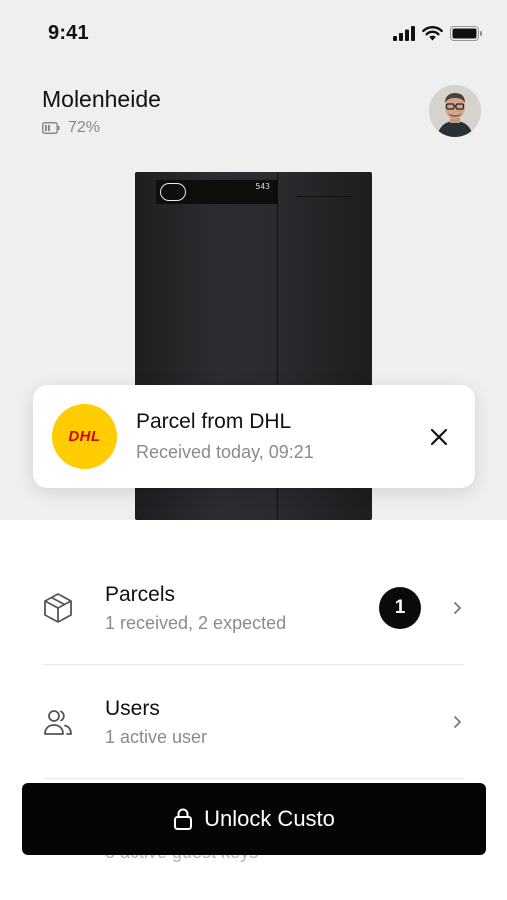 This screenshot has width=507, height=900. I want to click on parcels-count-badge: 1, so click(400, 608).